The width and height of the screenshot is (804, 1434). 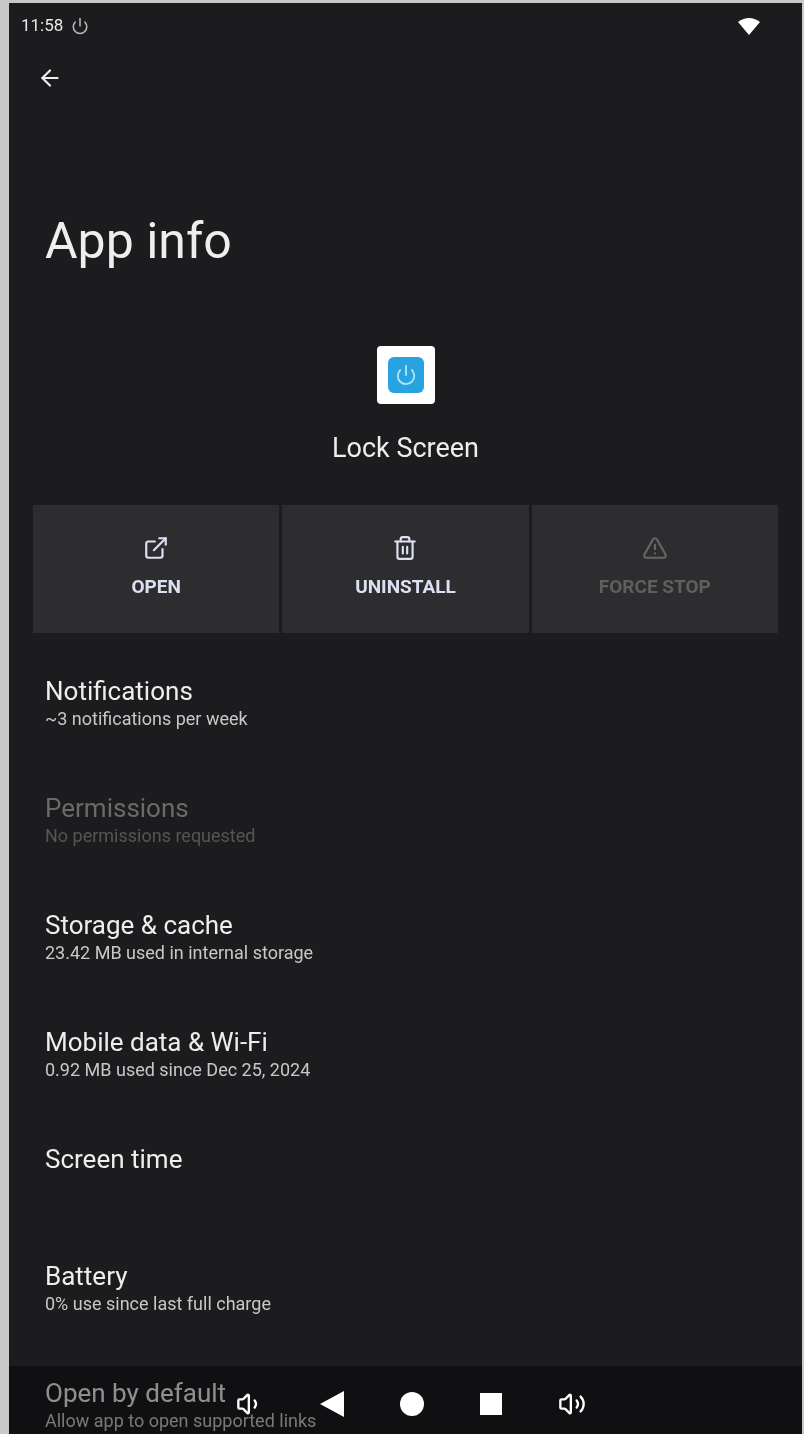 I want to click on action-button: UNINSTALL, so click(x=405, y=568).